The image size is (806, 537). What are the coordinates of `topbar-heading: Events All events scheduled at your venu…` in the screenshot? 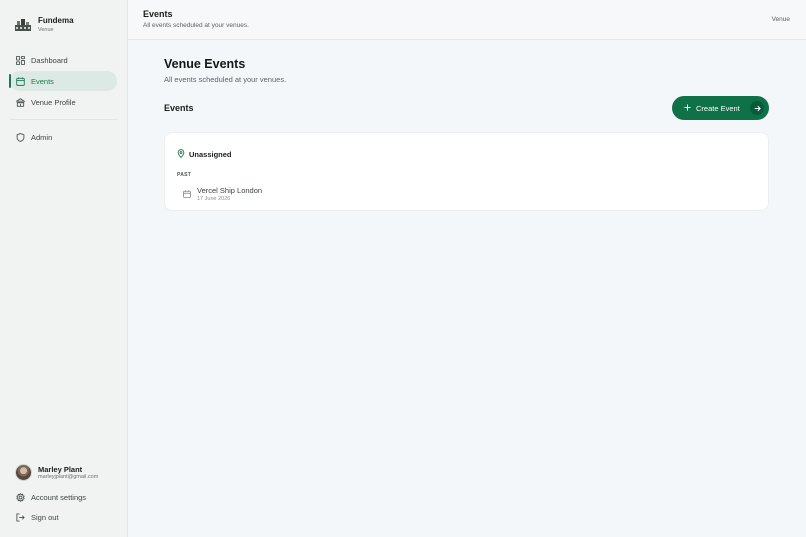 It's located at (196, 19).